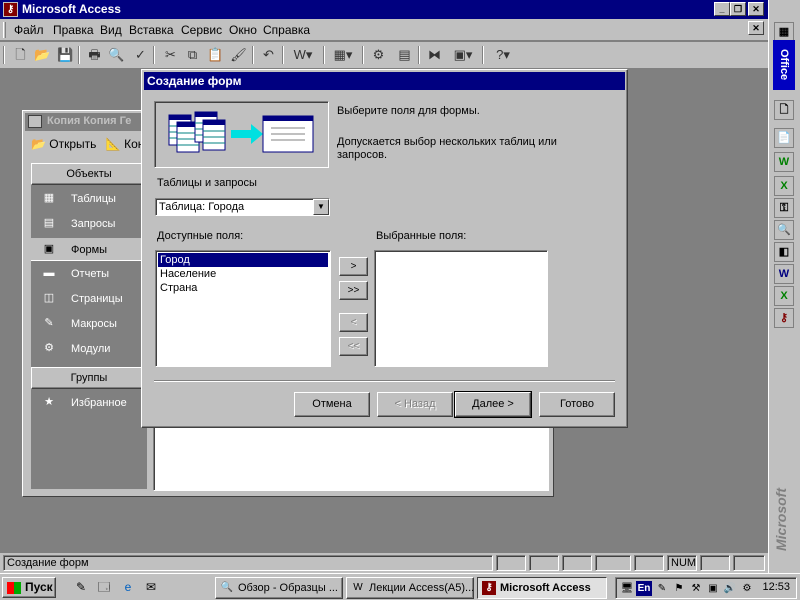 This screenshot has height=600, width=800. What do you see at coordinates (89, 378) in the screenshot?
I see `groups-header-button: Группы` at bounding box center [89, 378].